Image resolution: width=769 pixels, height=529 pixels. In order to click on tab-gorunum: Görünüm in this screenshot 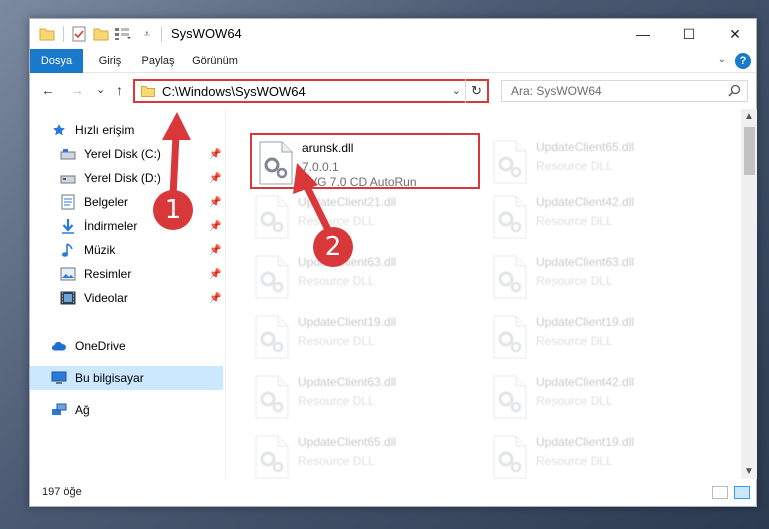, I will do `click(215, 61)`.